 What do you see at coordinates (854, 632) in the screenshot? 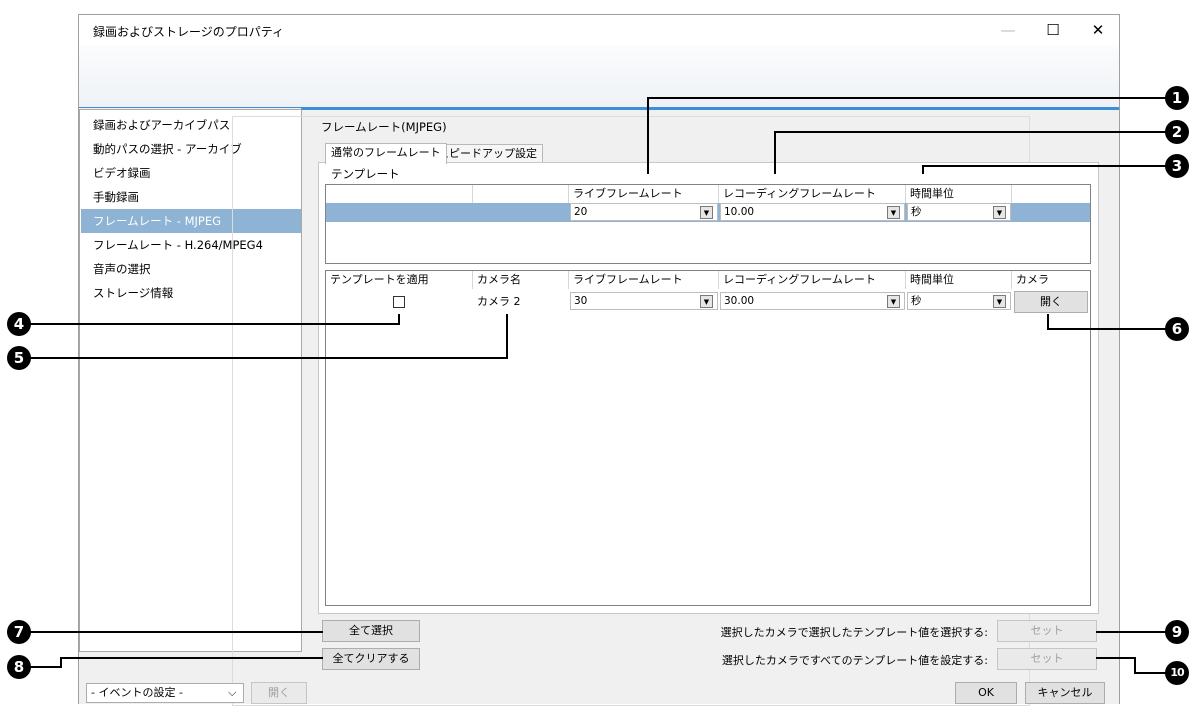
I see `set-selected-template-label: 選択したカメラで選択したテンプレート値を選択する:` at bounding box center [854, 632].